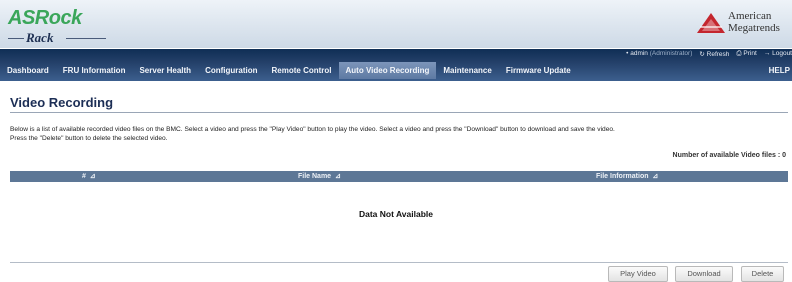  I want to click on ami-logo: American Megatrends, so click(742, 24).